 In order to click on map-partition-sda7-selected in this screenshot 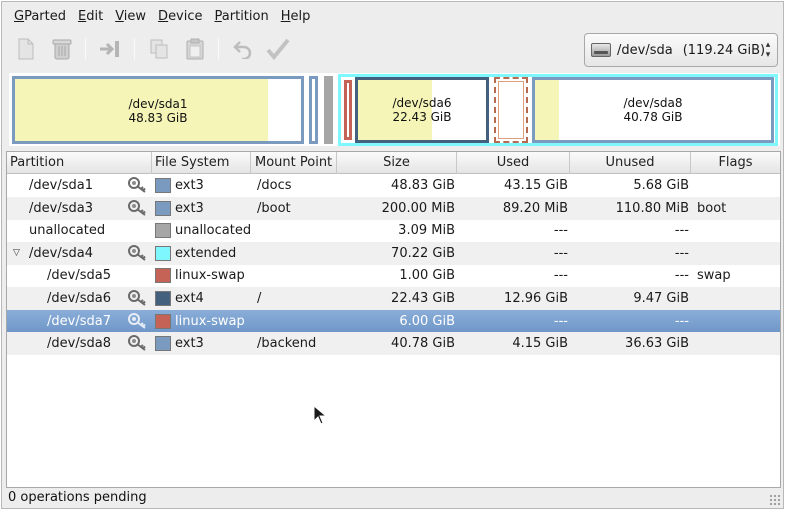, I will do `click(511, 110)`.